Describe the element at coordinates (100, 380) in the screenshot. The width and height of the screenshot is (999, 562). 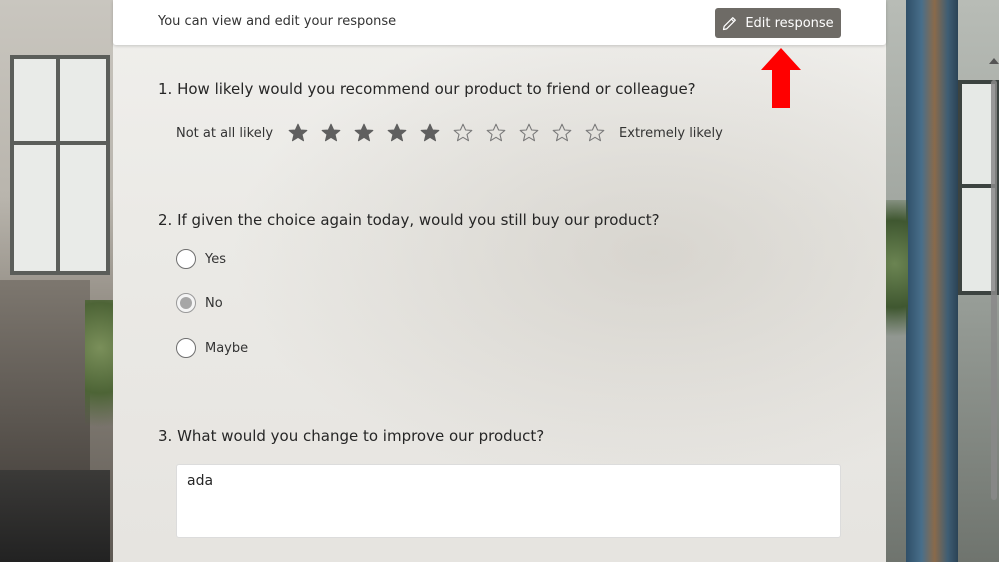
I see `background-plant` at that location.